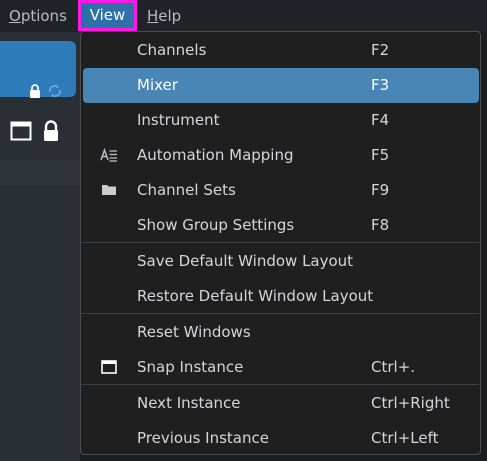 The image size is (487, 461). I want to click on menu-item-label: Show Group Settings, so click(216, 225).